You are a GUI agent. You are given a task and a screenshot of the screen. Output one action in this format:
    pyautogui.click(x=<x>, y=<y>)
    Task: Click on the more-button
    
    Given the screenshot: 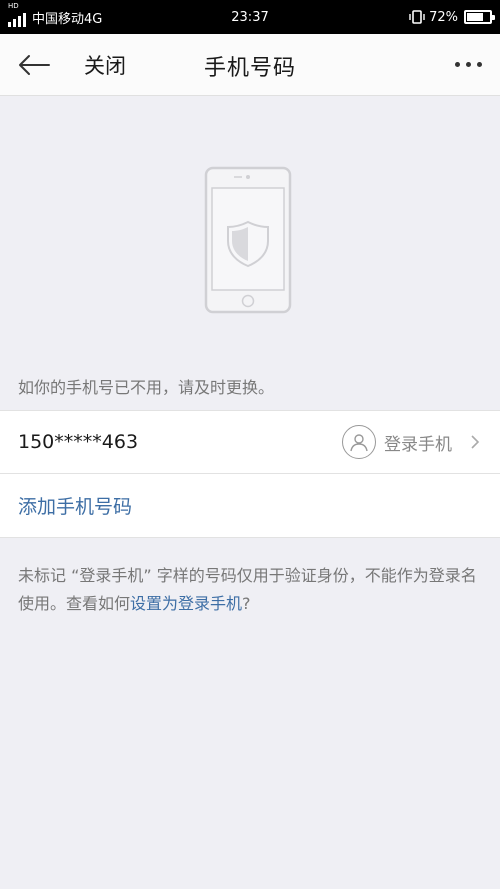 What is the action you would take?
    pyautogui.click(x=468, y=64)
    